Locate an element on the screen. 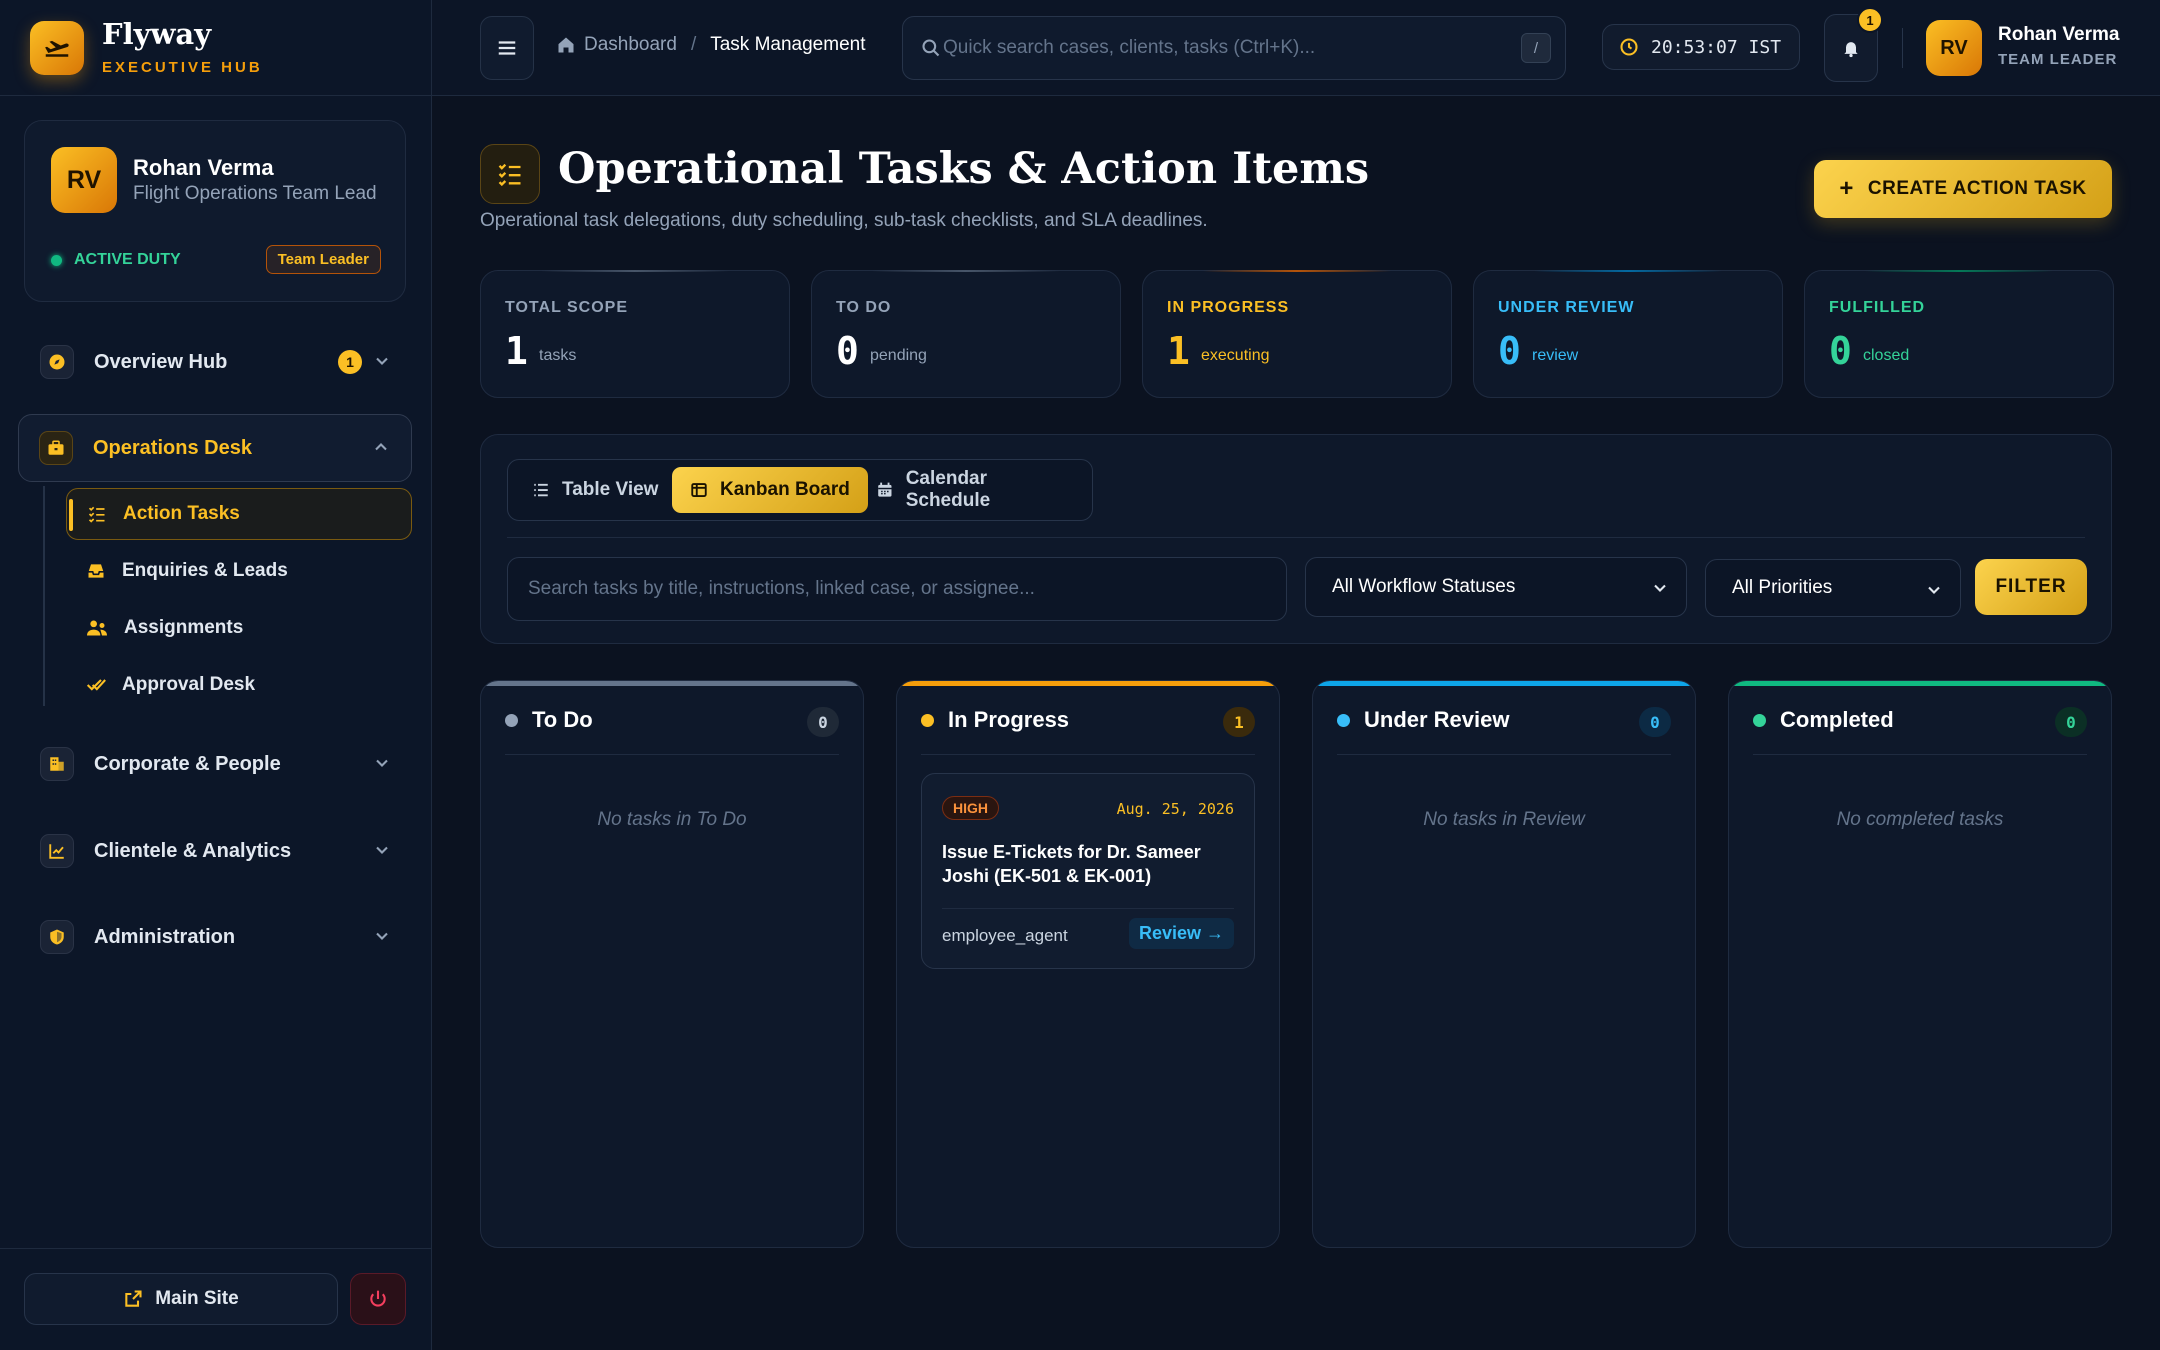 The image size is (2160, 1350). briefcase-icon is located at coordinates (56, 448).